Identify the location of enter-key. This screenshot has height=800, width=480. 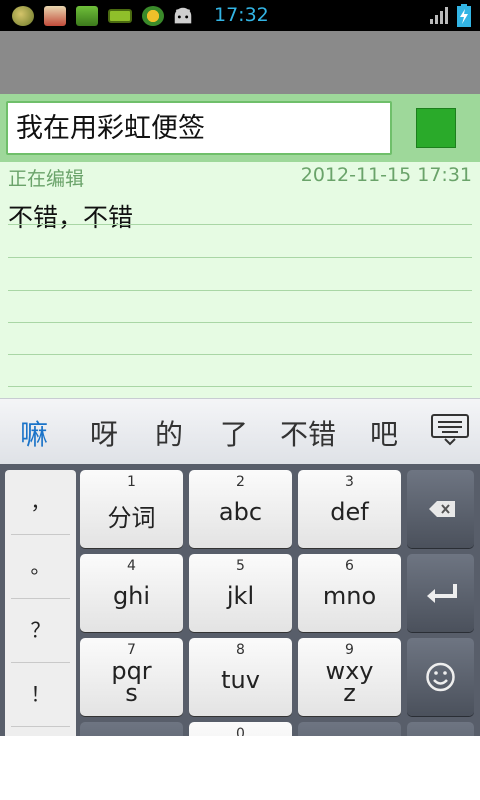
(440, 593).